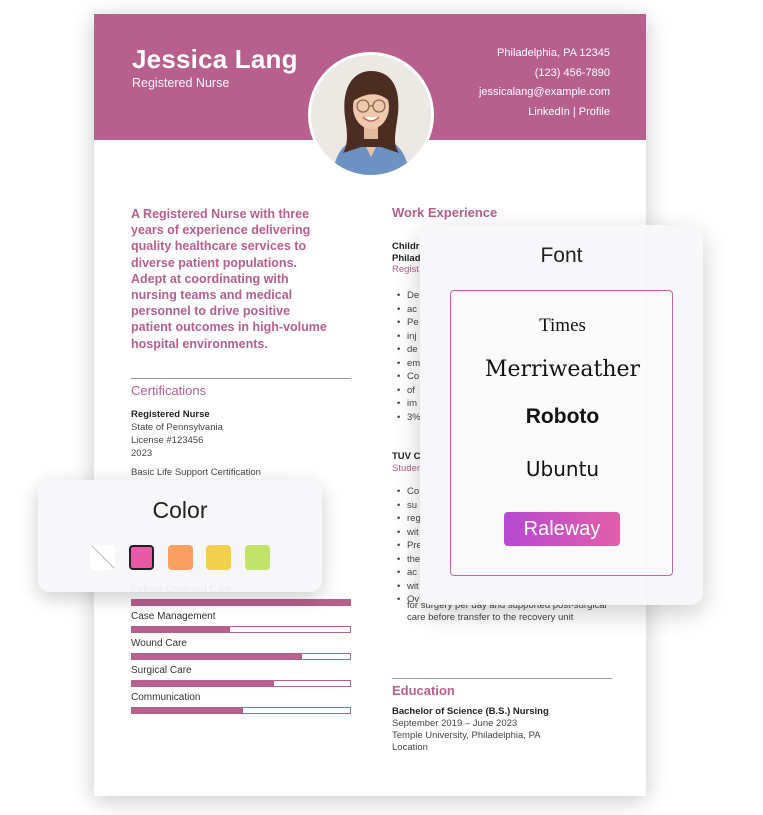 The image size is (763, 815). Describe the element at coordinates (562, 326) in the screenshot. I see `font-option-times: Times` at that location.